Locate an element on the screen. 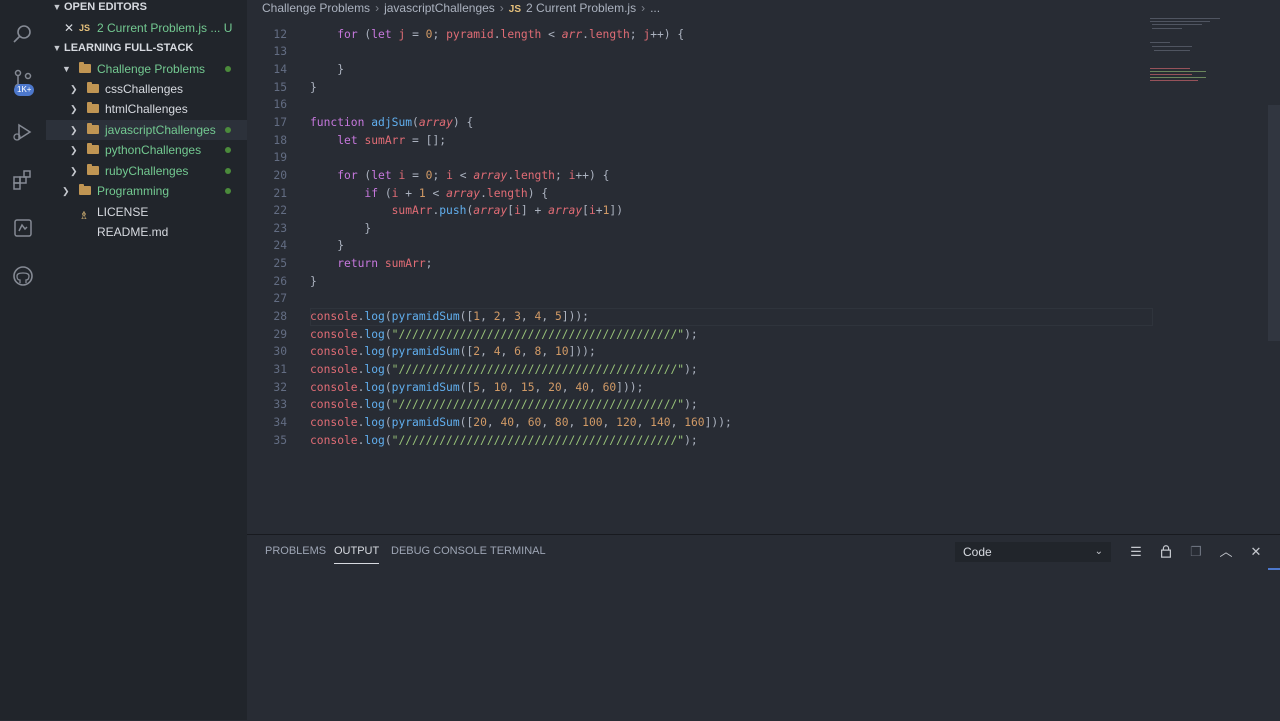 The height and width of the screenshot is (721, 1280). line-number: 20 is located at coordinates (280, 175).